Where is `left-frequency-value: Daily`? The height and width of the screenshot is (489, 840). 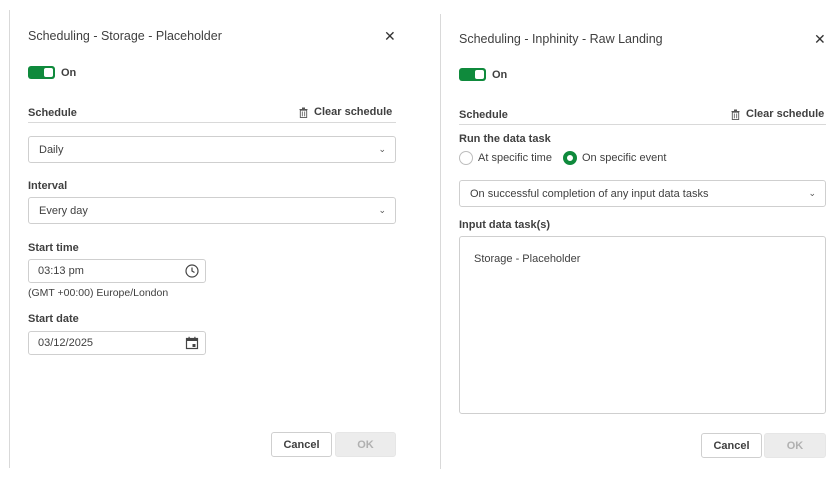 left-frequency-value: Daily is located at coordinates (51, 150).